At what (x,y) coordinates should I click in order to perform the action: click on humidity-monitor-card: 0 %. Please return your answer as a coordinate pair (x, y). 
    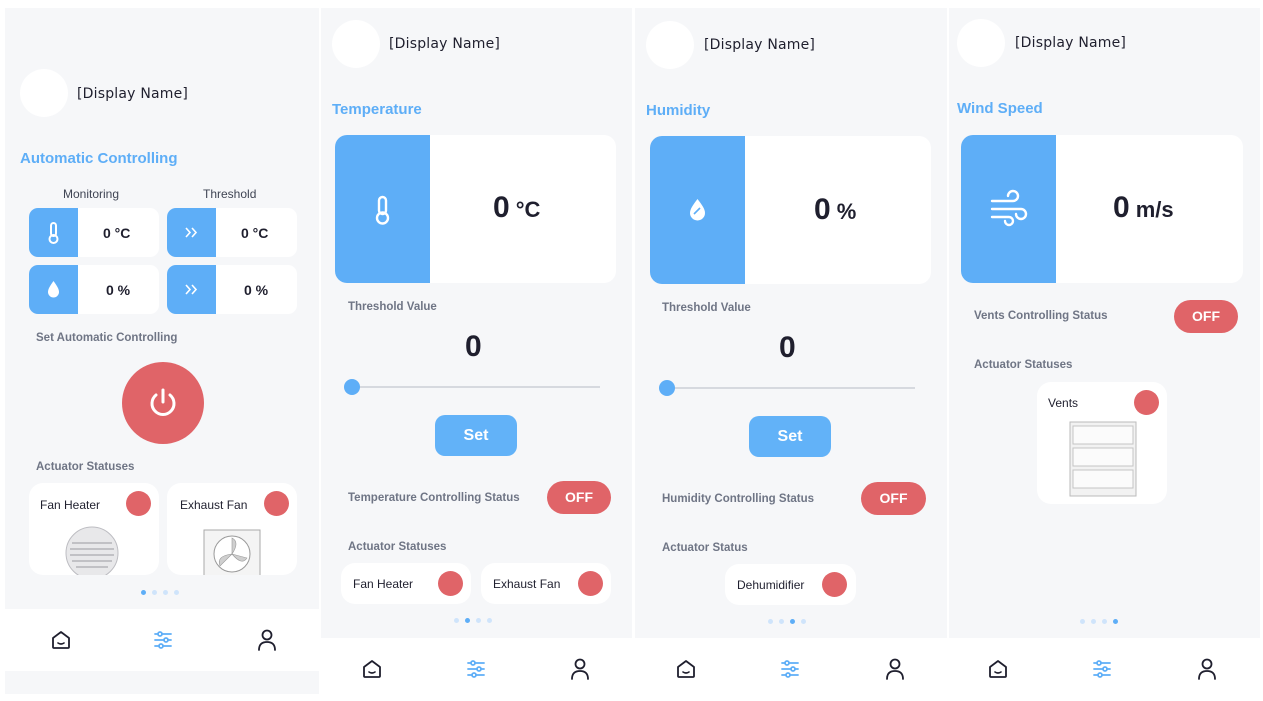
    Looking at the image, I should click on (94, 289).